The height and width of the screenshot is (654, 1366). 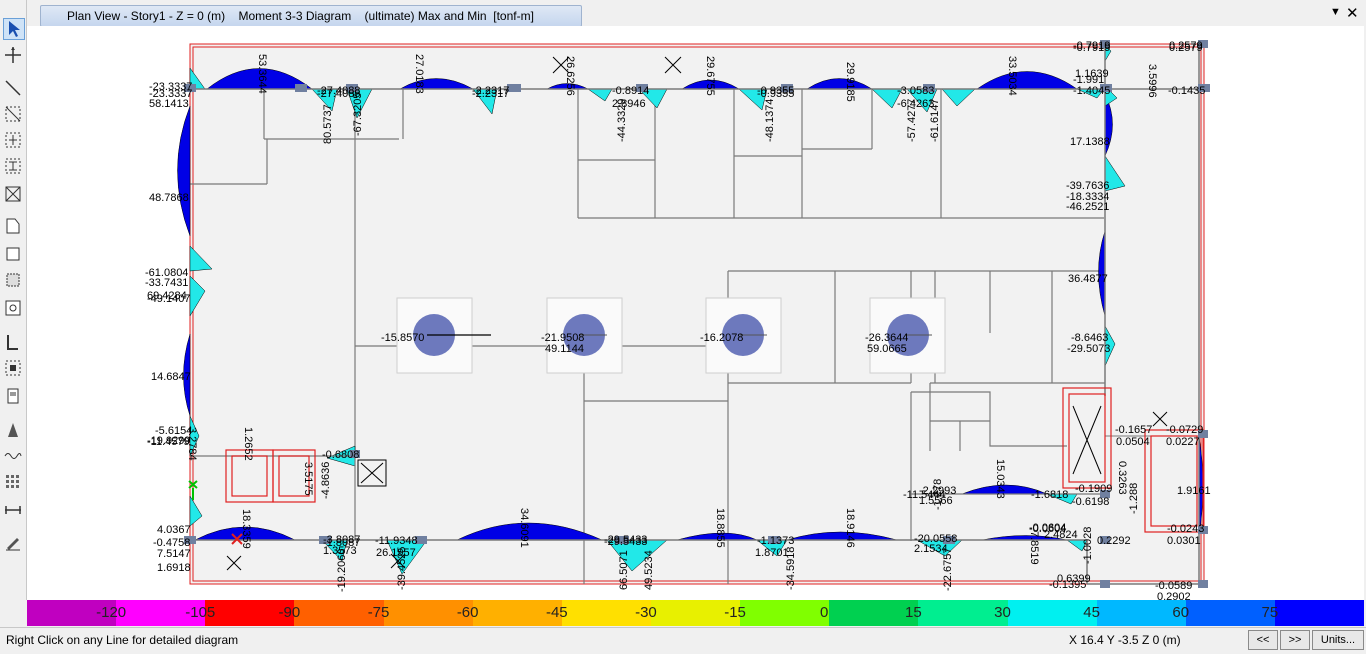 I want to click on reshape-icon, so click(x=13, y=55).